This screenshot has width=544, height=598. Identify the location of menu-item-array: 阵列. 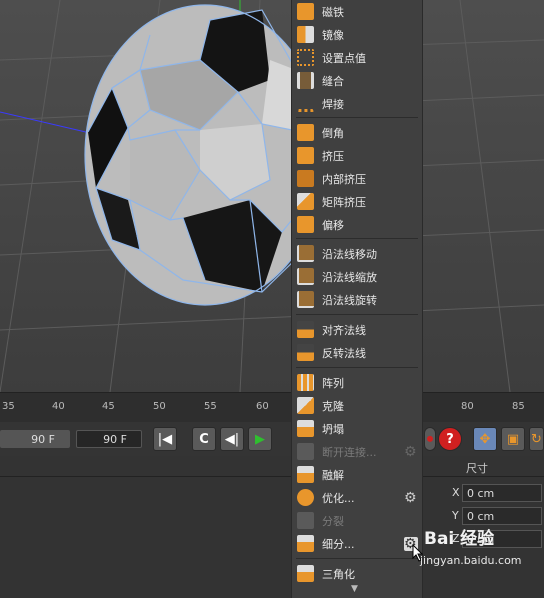
(357, 382).